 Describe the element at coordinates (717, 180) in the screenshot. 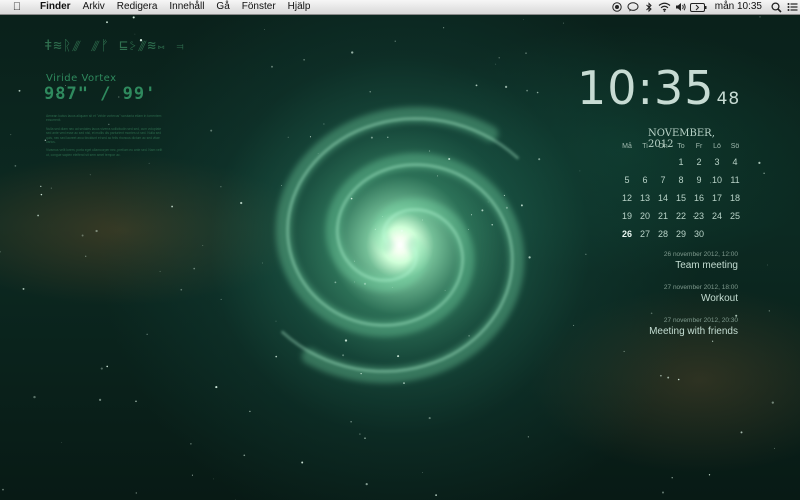

I see `calendar-day: 10` at that location.